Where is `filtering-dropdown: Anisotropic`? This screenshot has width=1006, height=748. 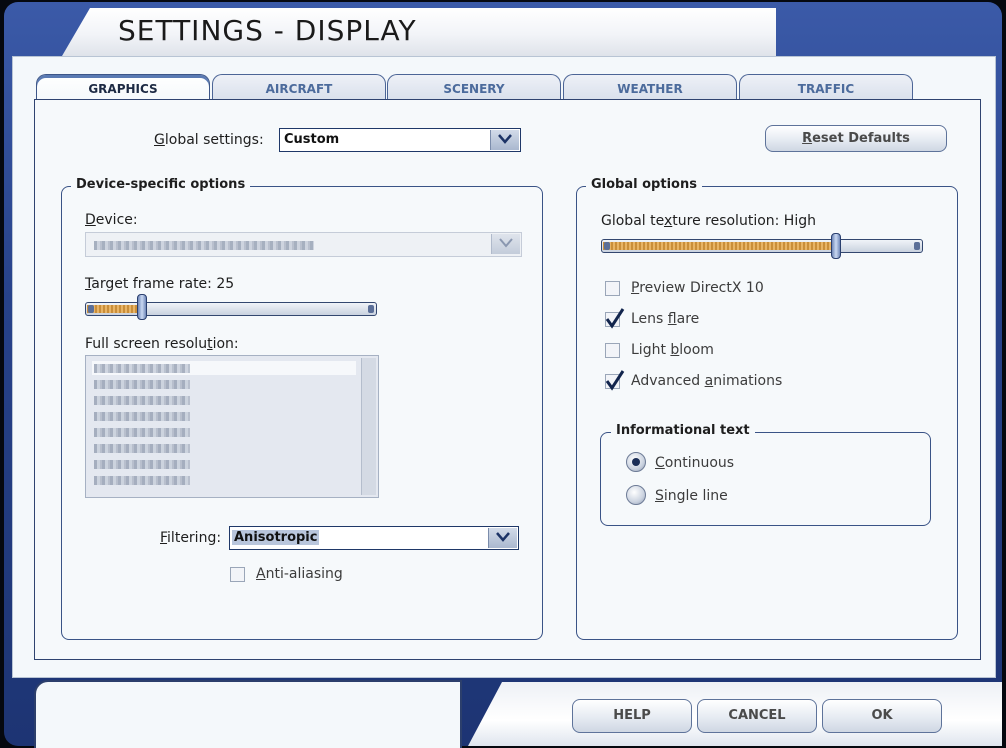
filtering-dropdown: Anisotropic is located at coordinates (374, 538).